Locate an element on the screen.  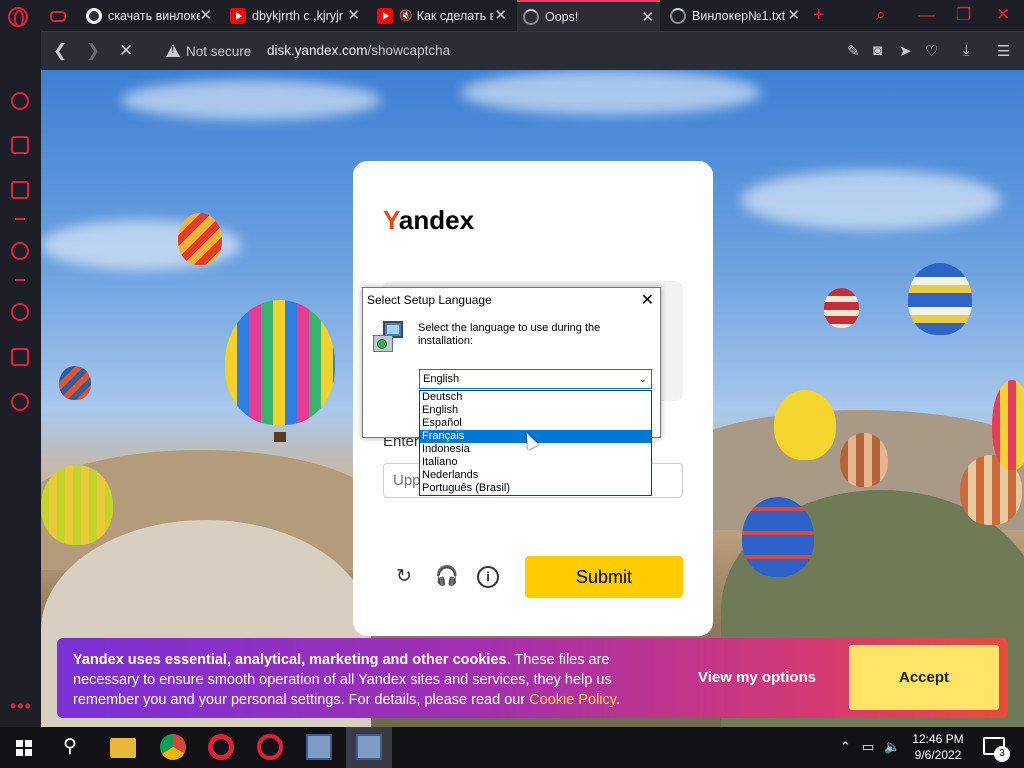
chrome-icon is located at coordinates (173, 747).